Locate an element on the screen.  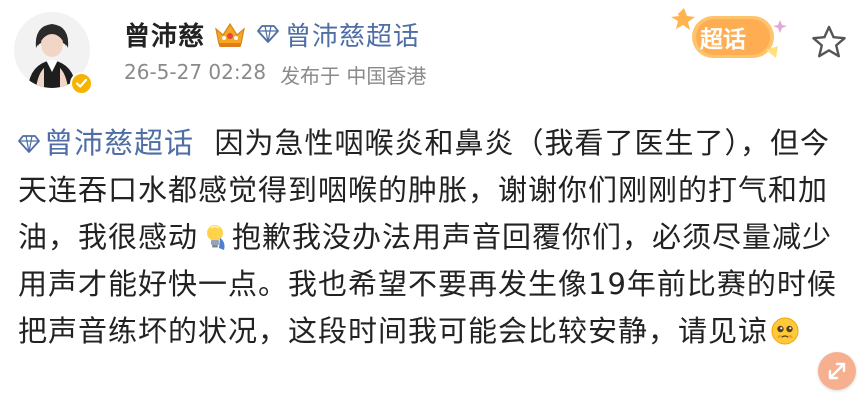
expand-arrows-button is located at coordinates (837, 371).